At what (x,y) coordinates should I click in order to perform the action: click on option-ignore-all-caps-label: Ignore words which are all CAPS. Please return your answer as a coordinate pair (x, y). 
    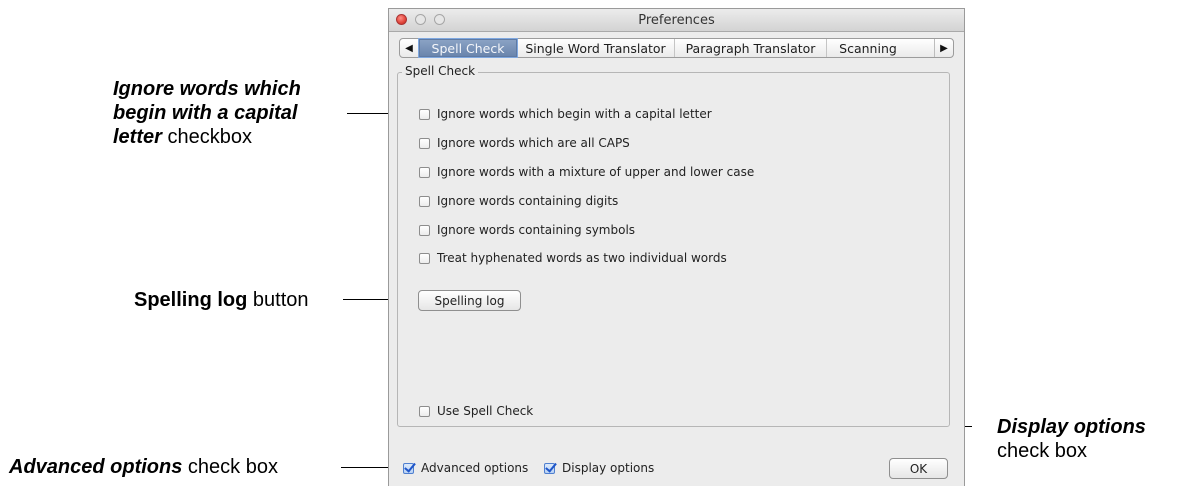
    Looking at the image, I should click on (533, 143).